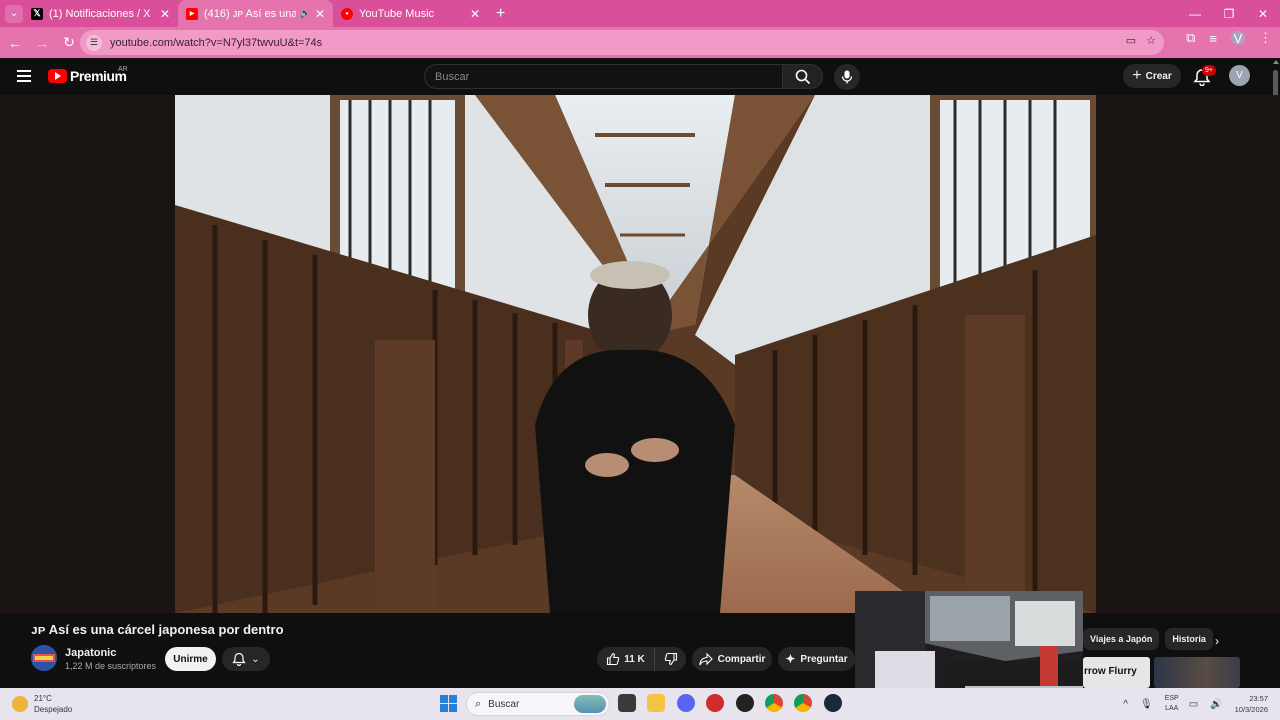  I want to click on search-button, so click(802, 76).